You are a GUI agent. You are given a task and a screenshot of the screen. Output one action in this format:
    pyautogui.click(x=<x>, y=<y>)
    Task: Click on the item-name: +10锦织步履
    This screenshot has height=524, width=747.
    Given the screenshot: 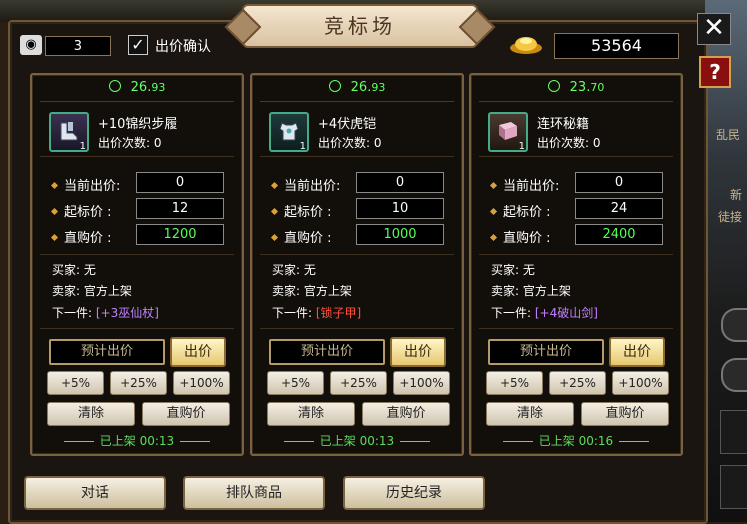 What is the action you would take?
    pyautogui.click(x=138, y=124)
    